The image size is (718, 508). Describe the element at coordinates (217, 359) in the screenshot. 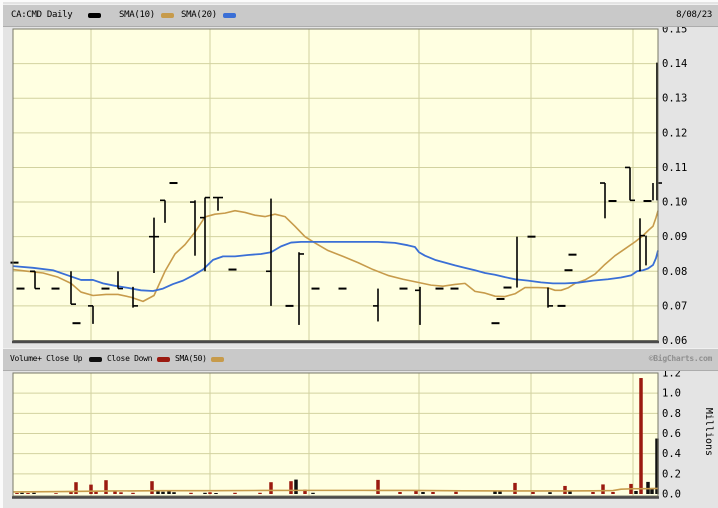

I see `sma50-swatch` at that location.